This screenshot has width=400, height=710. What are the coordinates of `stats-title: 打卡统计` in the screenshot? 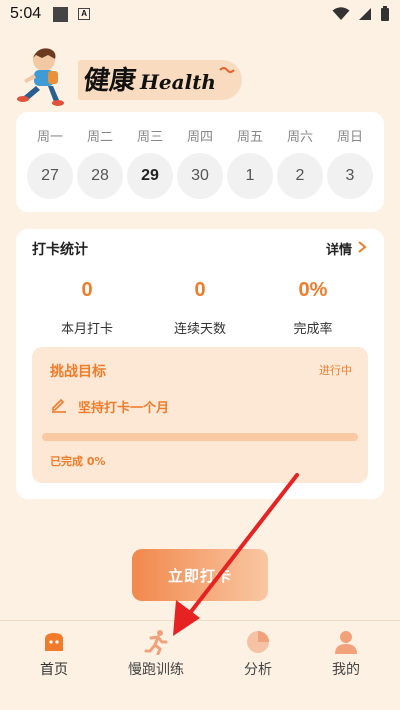 It's located at (60, 250).